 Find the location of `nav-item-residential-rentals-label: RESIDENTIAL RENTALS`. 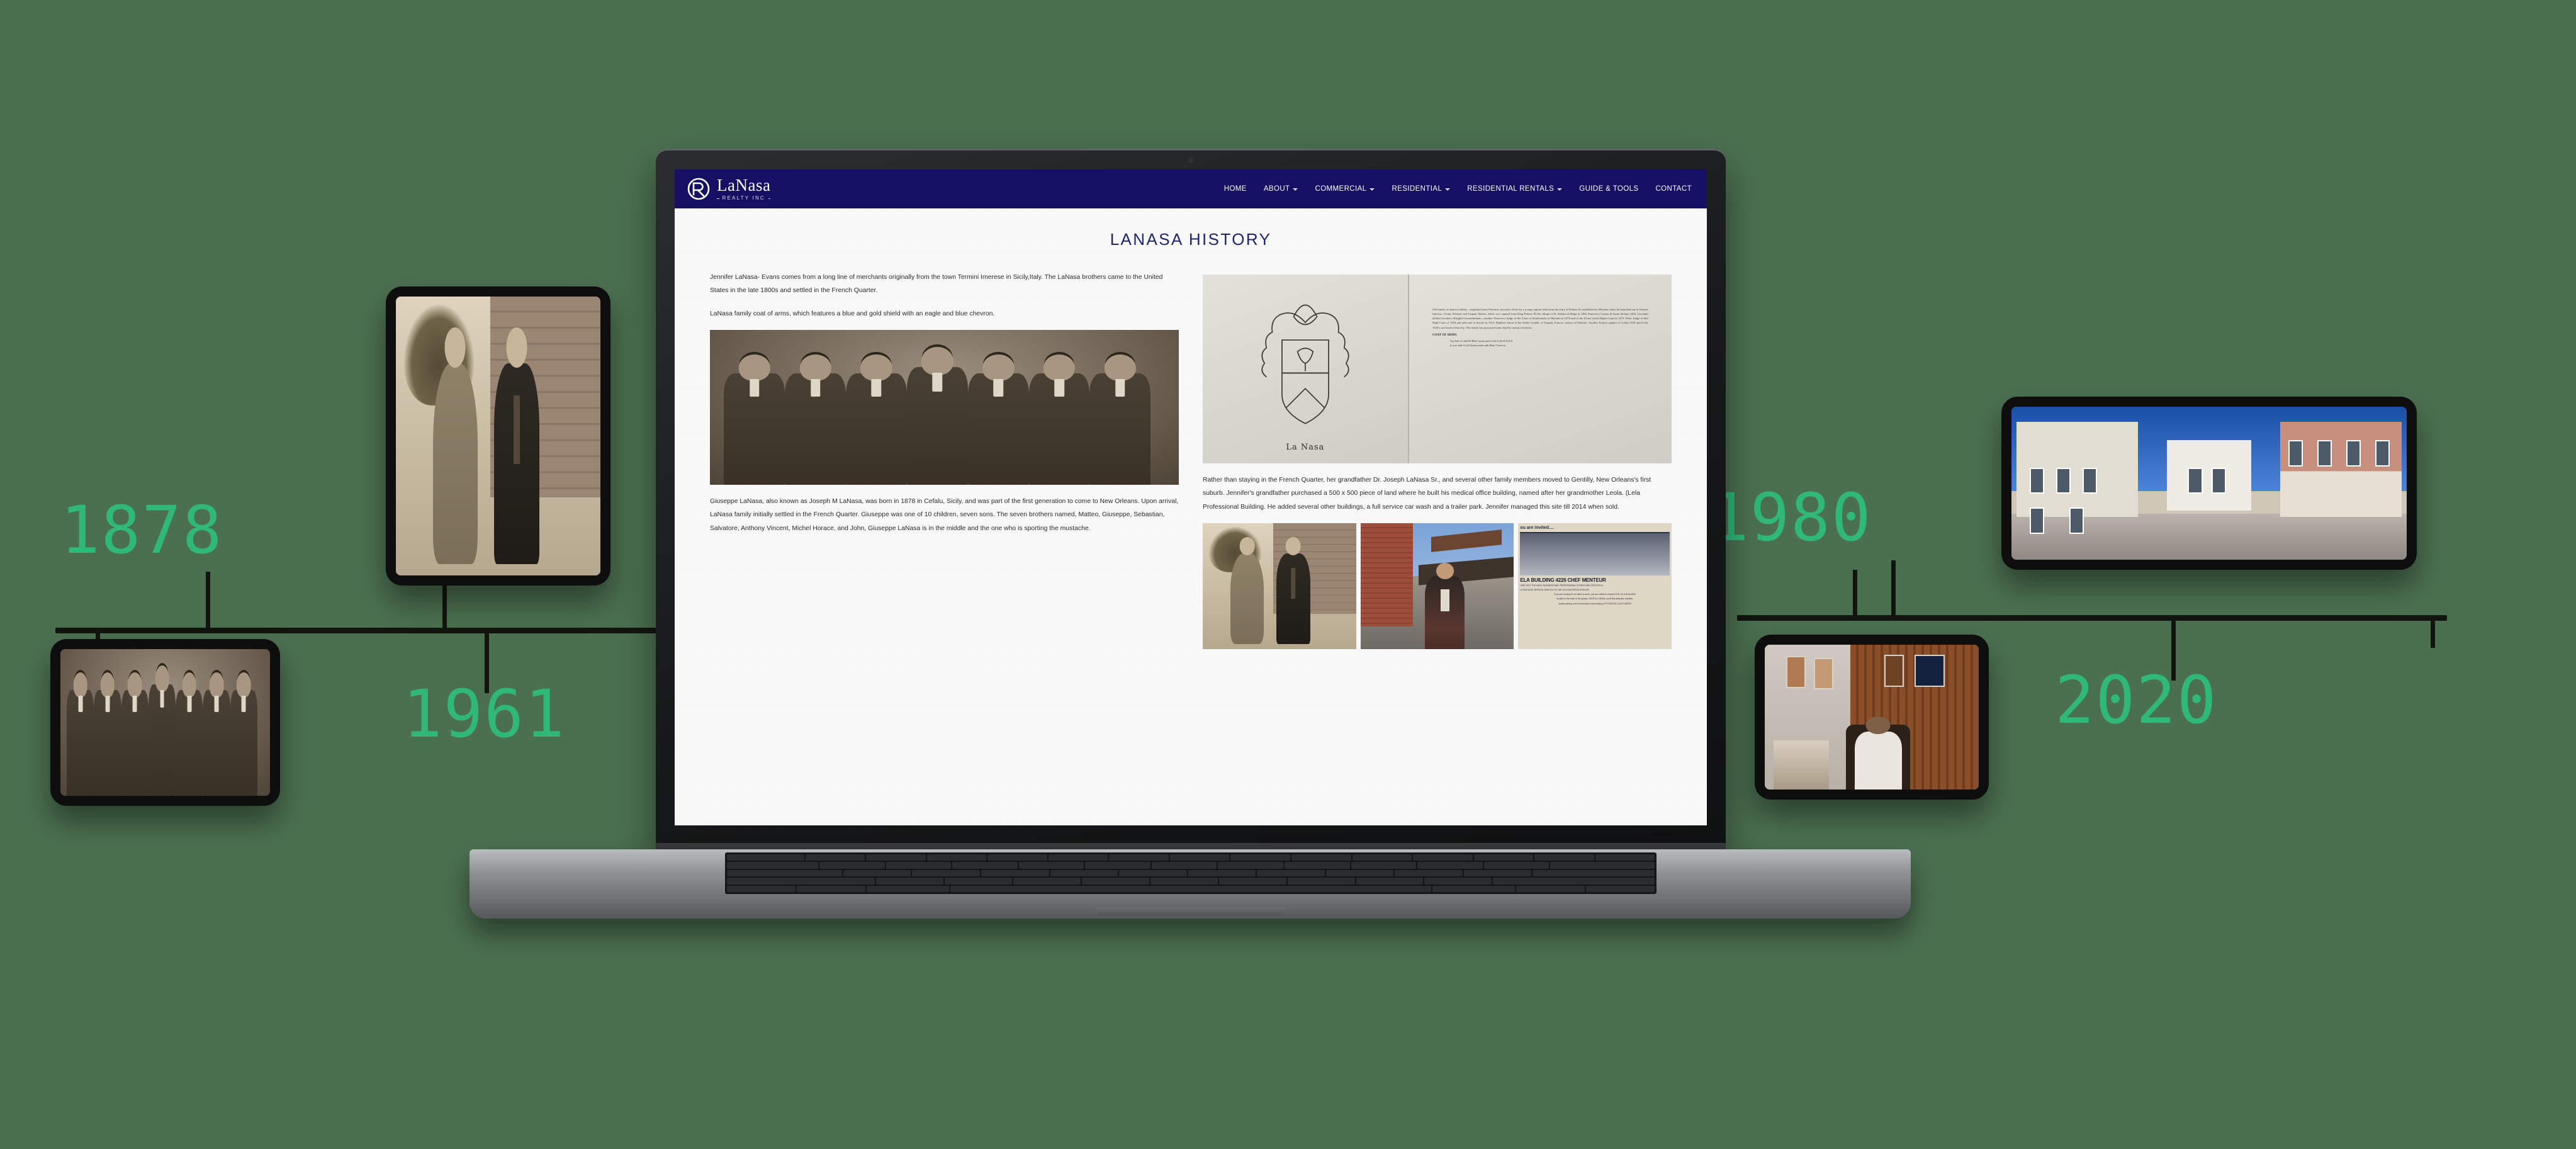

nav-item-residential-rentals-label: RESIDENTIAL RENTALS is located at coordinates (1511, 189).